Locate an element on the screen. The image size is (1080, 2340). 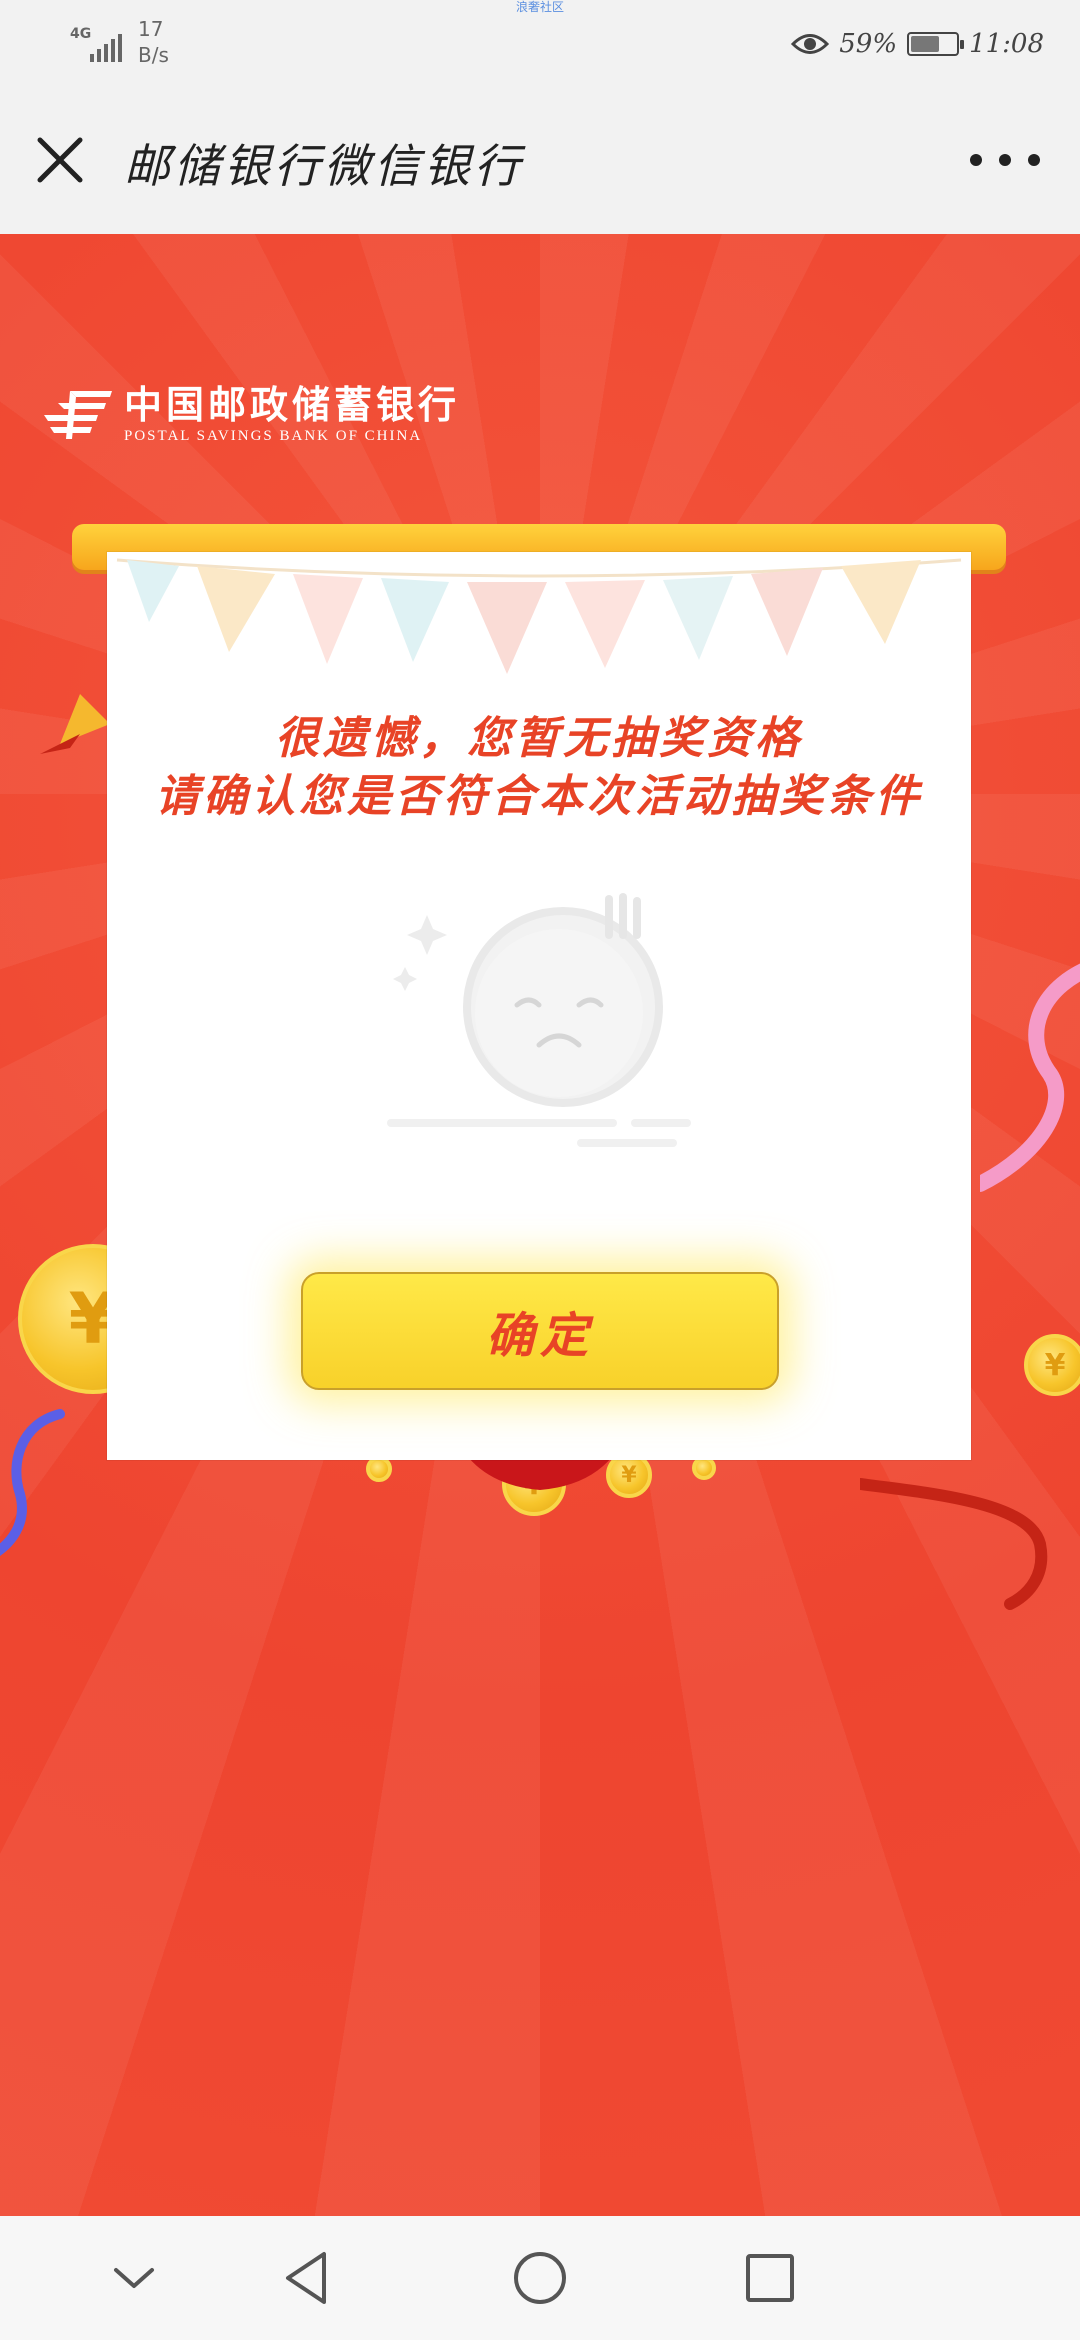
nav-collapse-button is located at coordinates (134, 2278).